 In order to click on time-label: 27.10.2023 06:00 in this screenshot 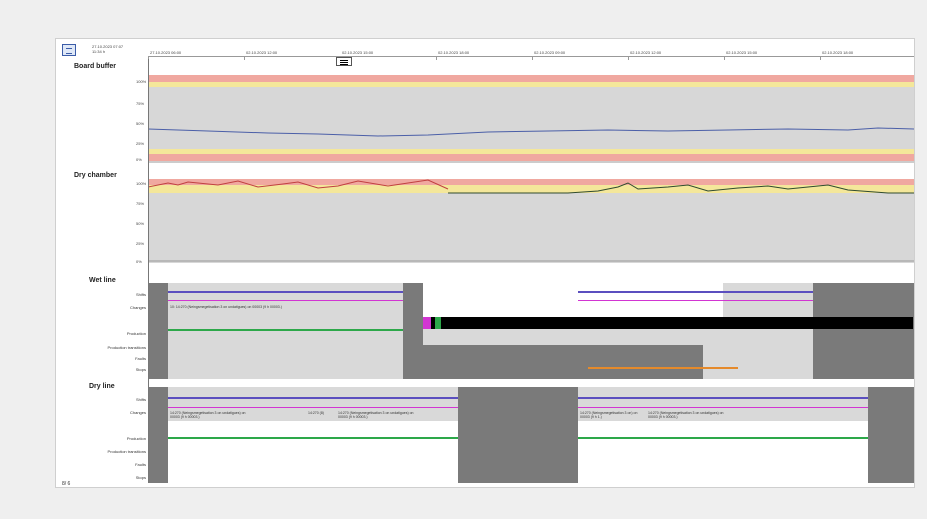, I will do `click(166, 52)`.